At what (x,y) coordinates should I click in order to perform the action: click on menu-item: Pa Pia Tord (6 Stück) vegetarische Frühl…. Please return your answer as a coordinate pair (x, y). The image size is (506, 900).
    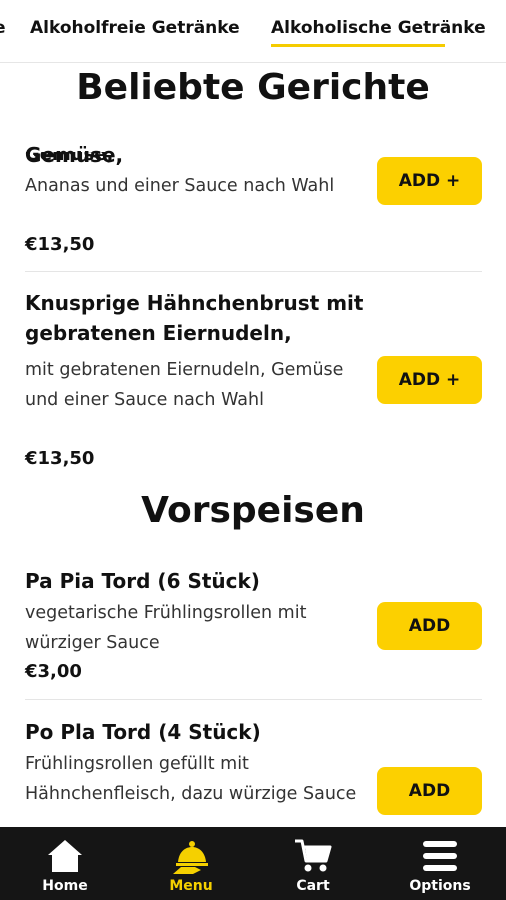
    Looking at the image, I should click on (253, 626).